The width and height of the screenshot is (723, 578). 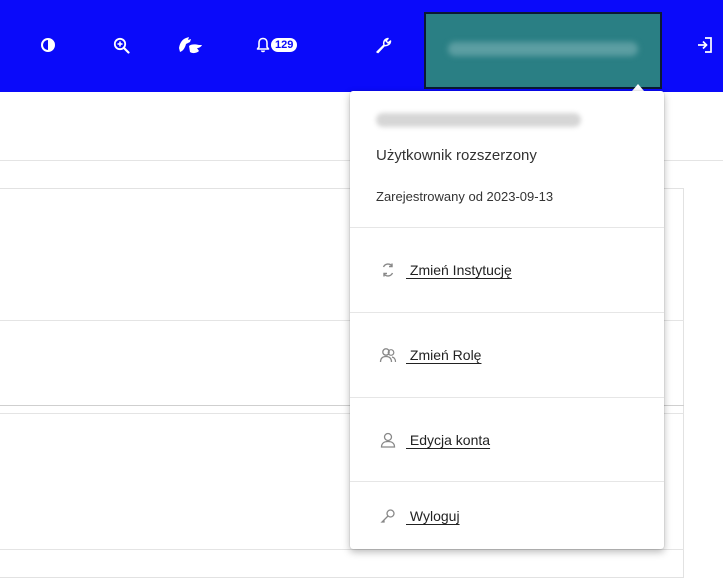 I want to click on user-role: Użytkownik rozszerzony, so click(x=456, y=155).